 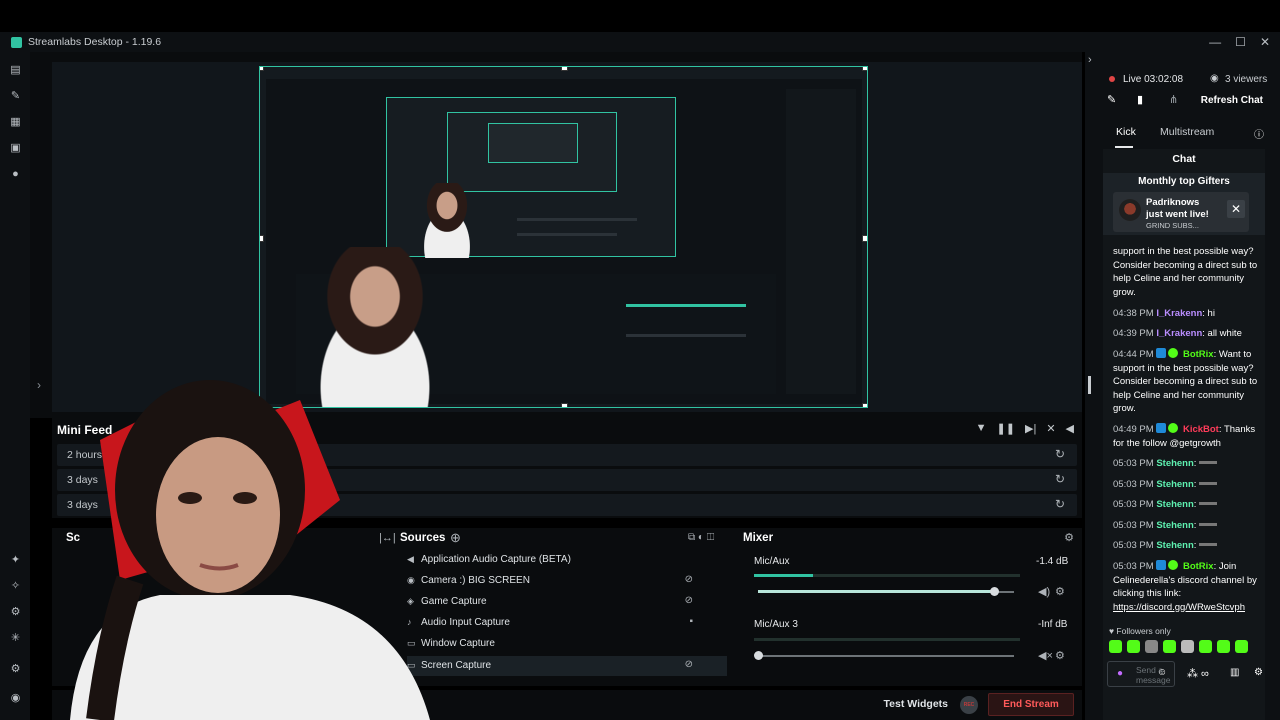 I want to click on refresh-chat-button: Refresh Chat, so click(x=1232, y=100).